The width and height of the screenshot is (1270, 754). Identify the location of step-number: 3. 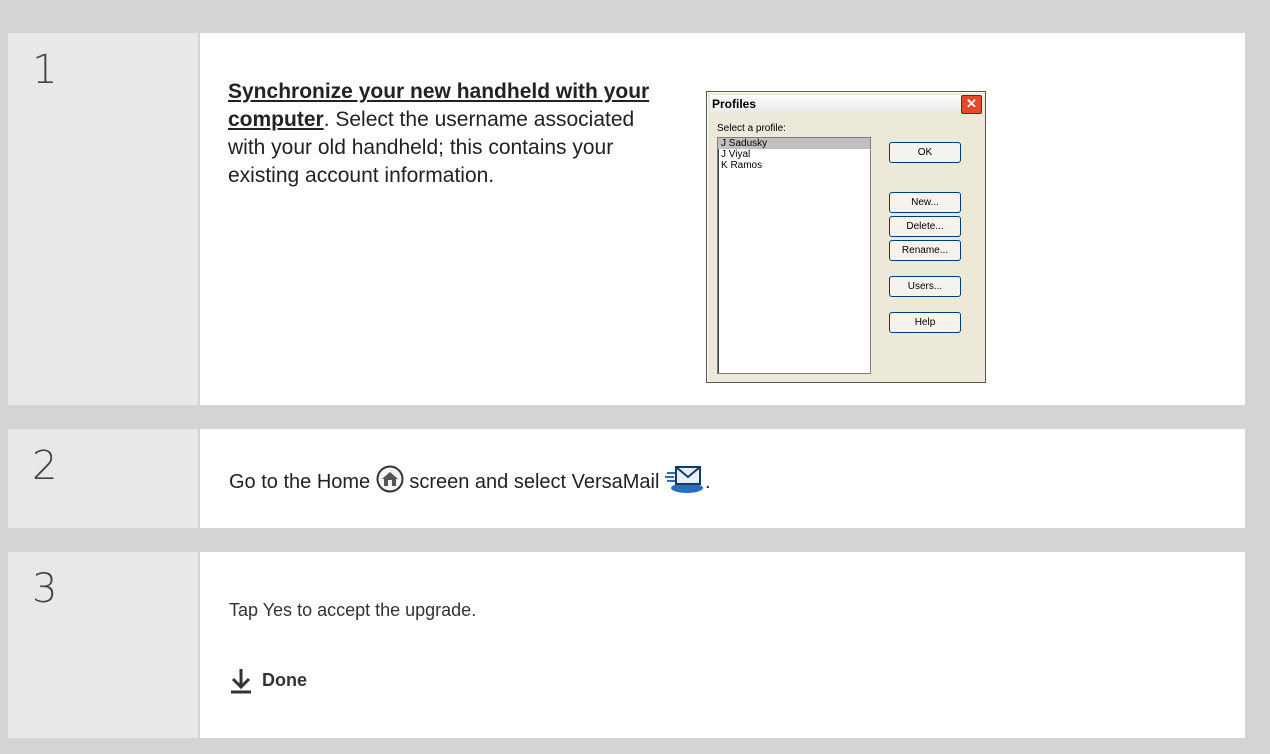
(45, 589).